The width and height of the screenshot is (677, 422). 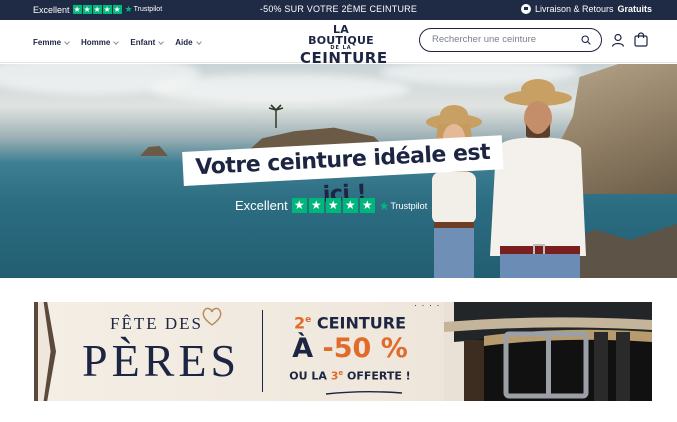 I want to click on banner-divider, so click(x=262, y=351).